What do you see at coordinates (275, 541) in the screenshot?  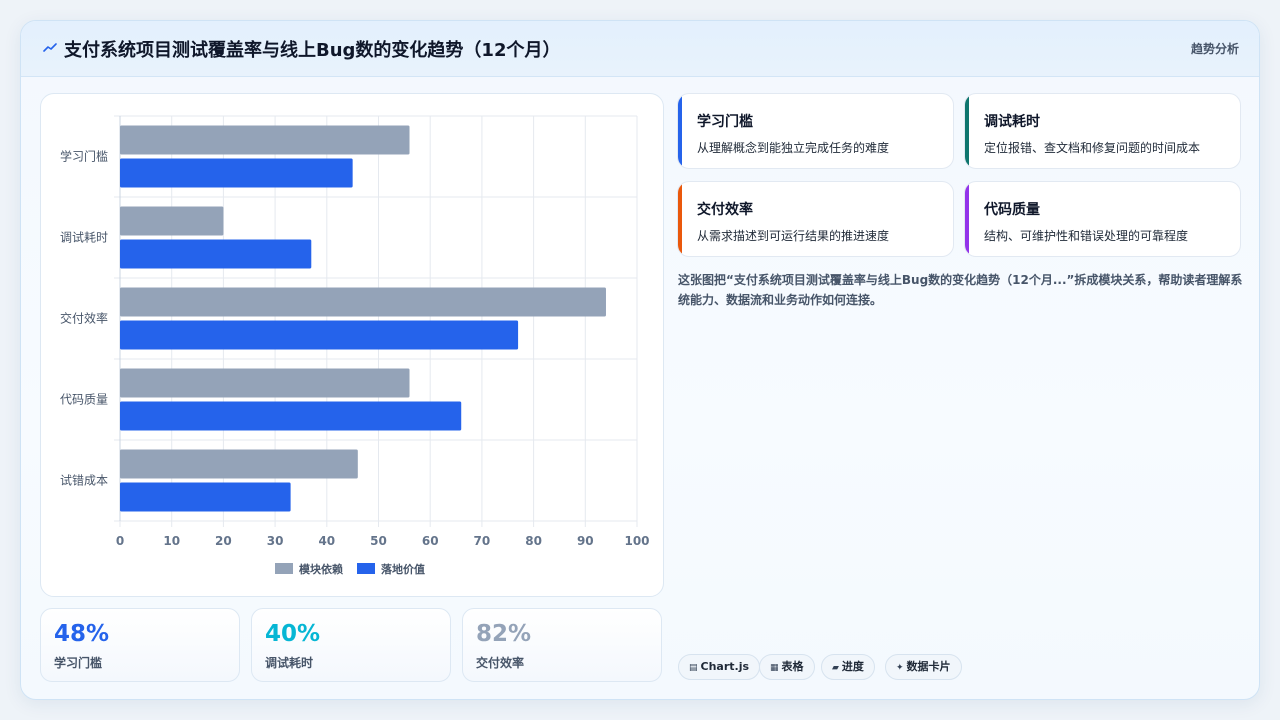 I see `x-tick-label: 30` at bounding box center [275, 541].